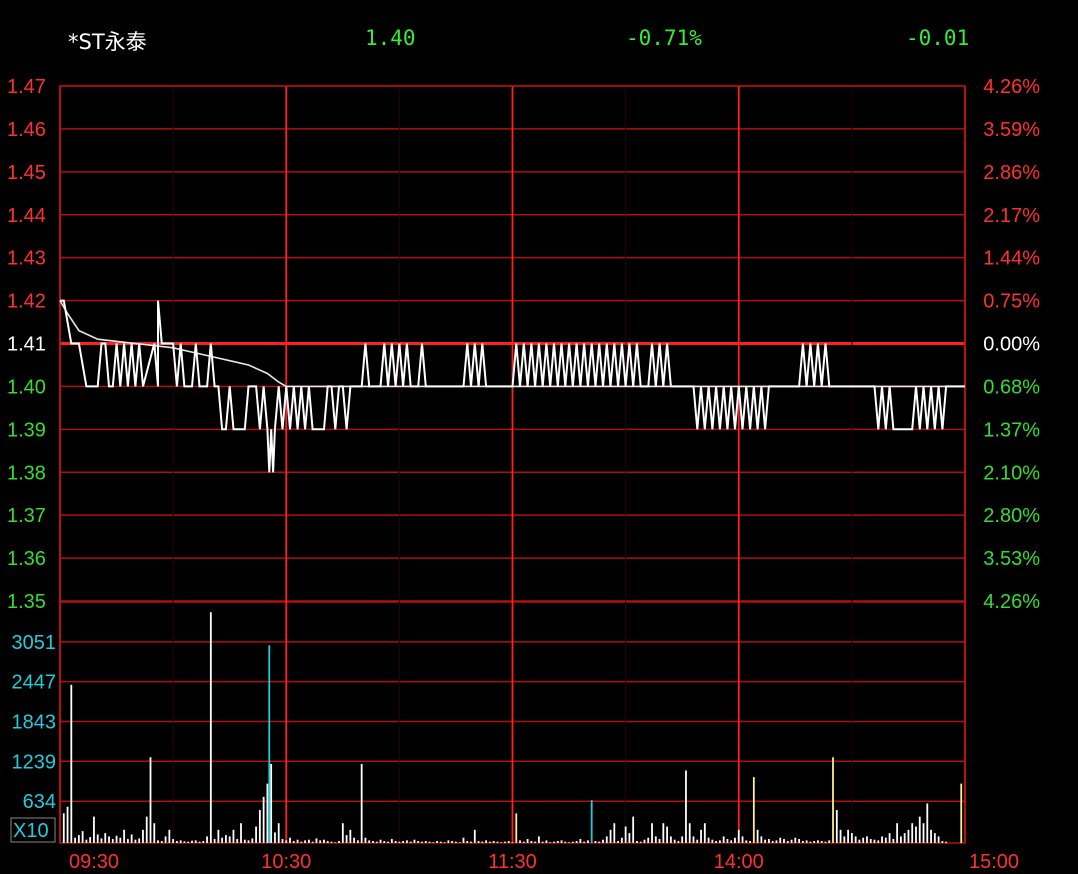 This screenshot has width=1078, height=874. I want to click on stock-name: *ST永泰, so click(107, 42).